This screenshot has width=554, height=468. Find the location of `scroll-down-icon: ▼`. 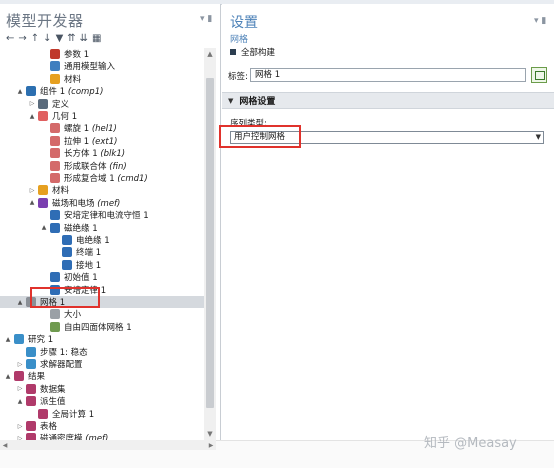

scroll-down-icon: ▼ is located at coordinates (210, 434).